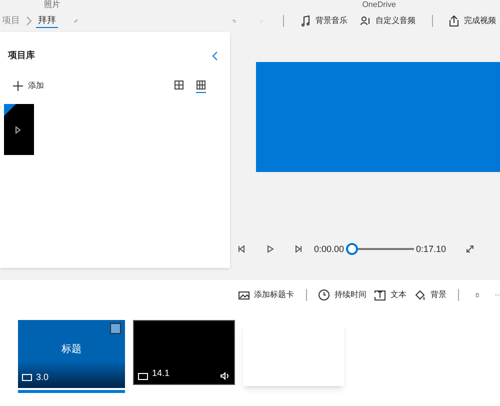 This screenshot has width=500, height=406. I want to click on storyboard-button: 持续时间, so click(342, 295).